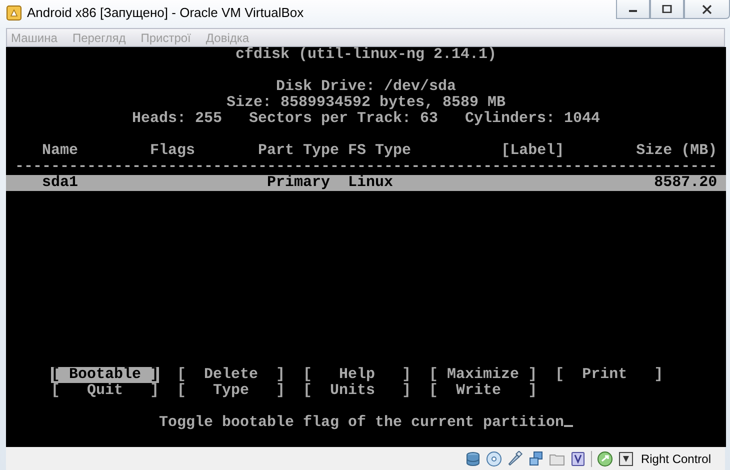 The width and height of the screenshot is (730, 470). Describe the element at coordinates (173, 151) in the screenshot. I see `column-header: Flags` at that location.